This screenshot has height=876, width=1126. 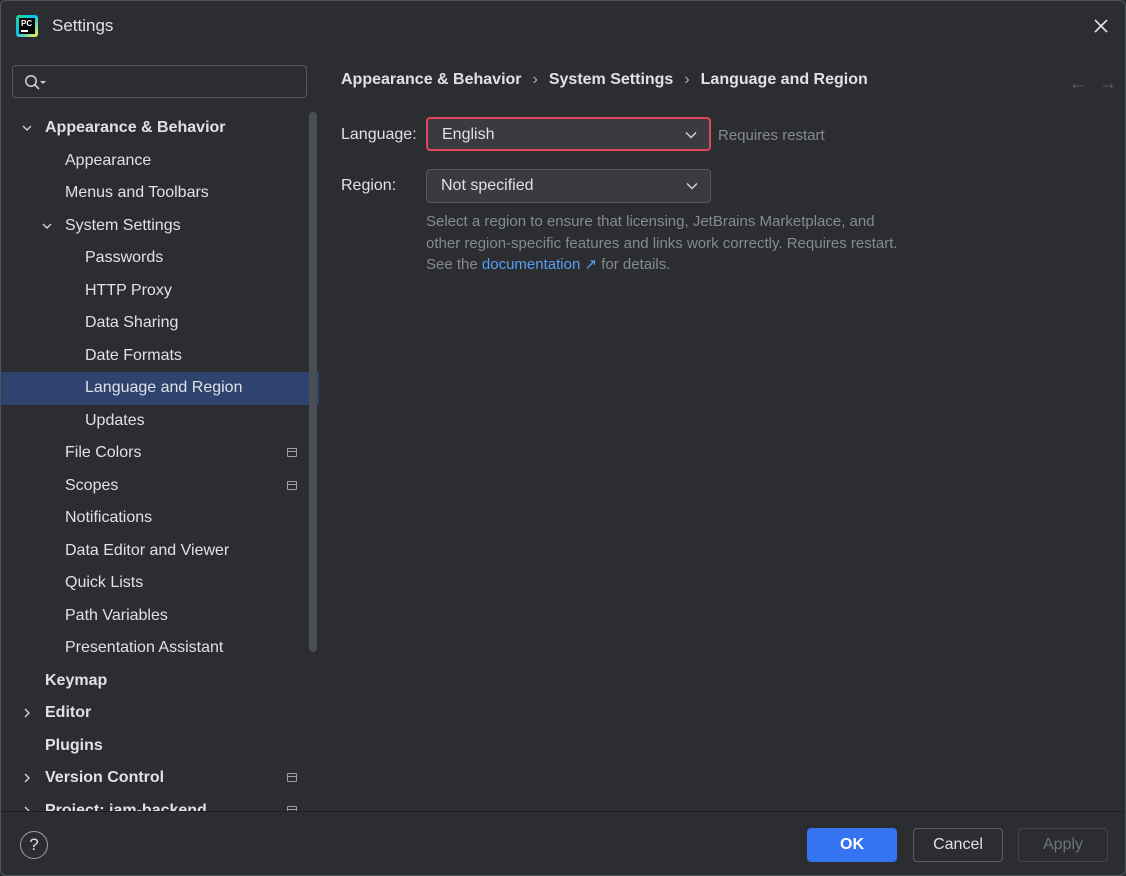 I want to click on region-dropdown: Not specified, so click(x=568, y=186).